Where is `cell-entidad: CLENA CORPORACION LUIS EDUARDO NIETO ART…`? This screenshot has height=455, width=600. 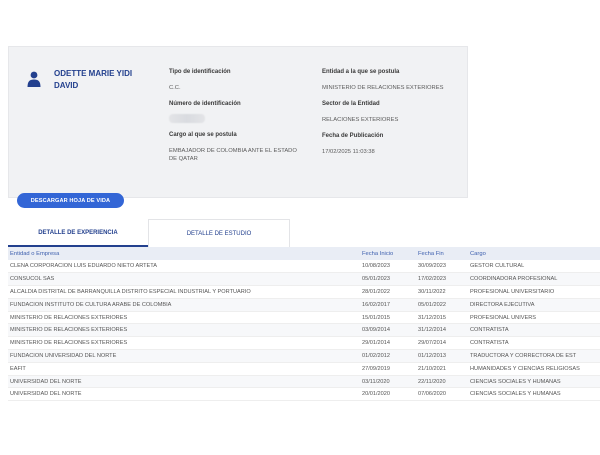
cell-entidad: CLENA CORPORACION LUIS EDUARDO NIETO ART… is located at coordinates (184, 267).